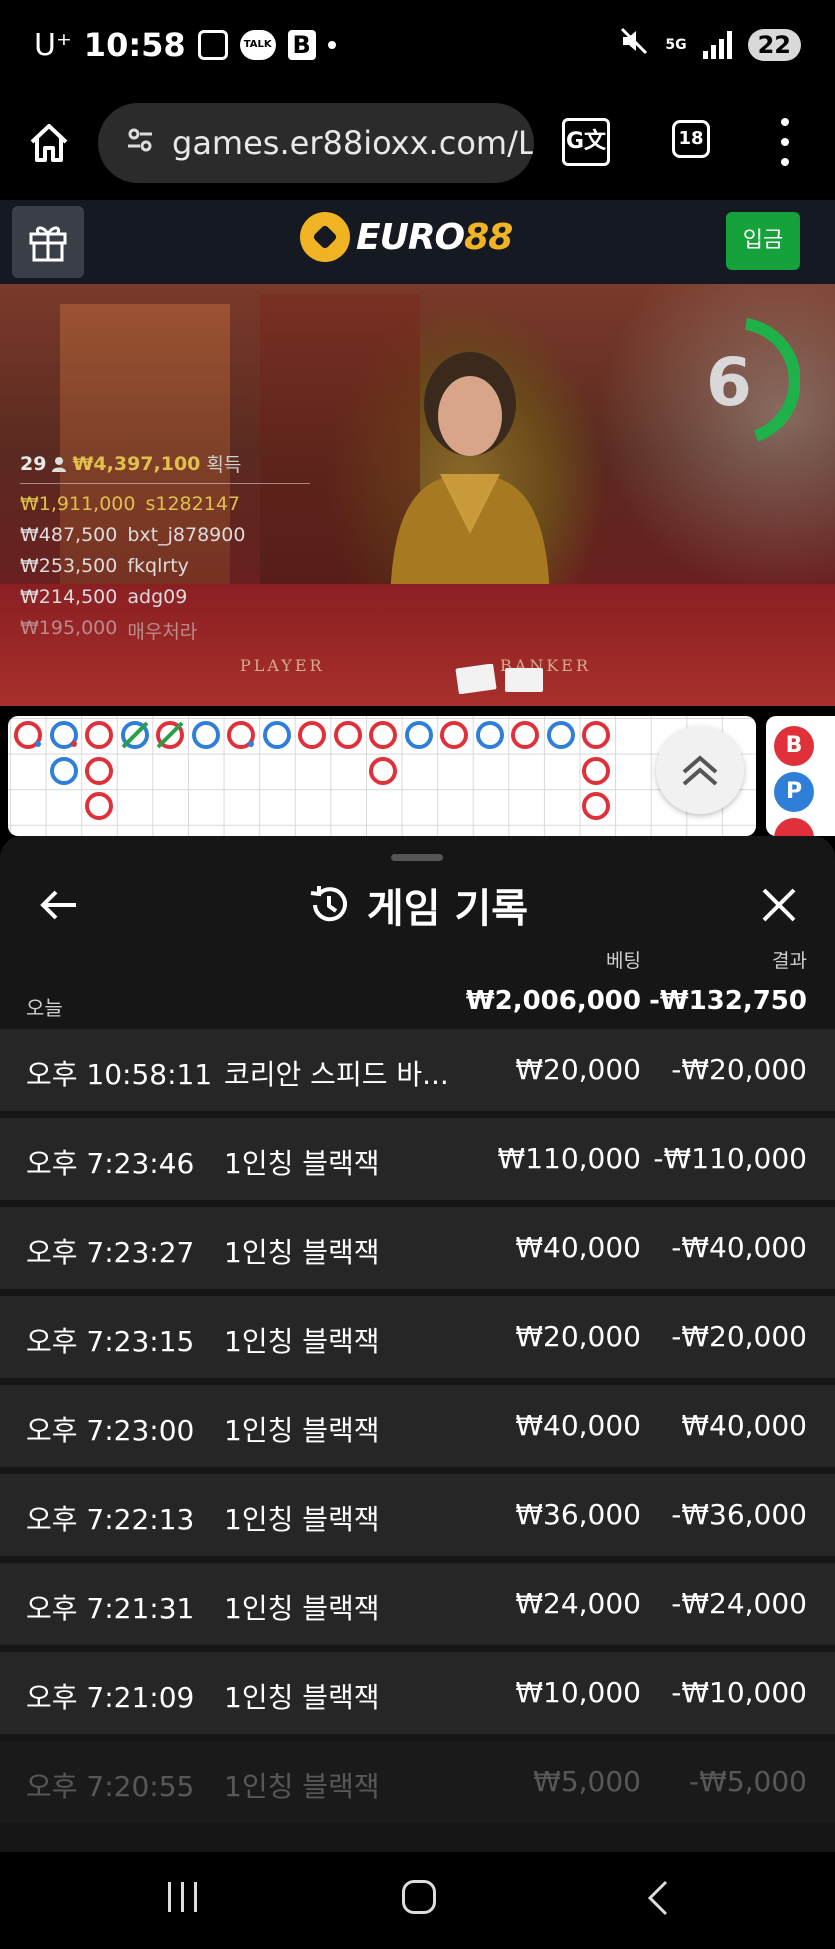 The width and height of the screenshot is (835, 1949). I want to click on winner-row: ₩1,911,000 s1282147, so click(130, 504).